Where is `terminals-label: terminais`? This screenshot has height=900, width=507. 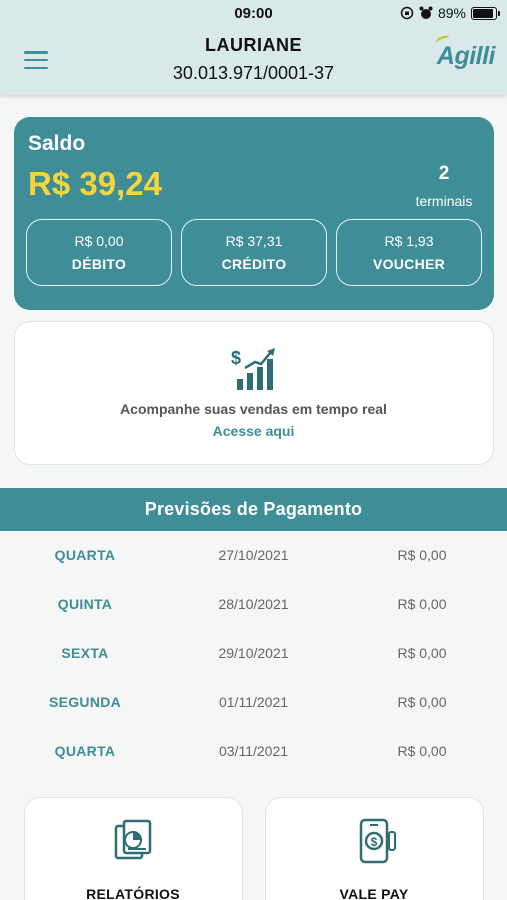 terminals-label: terminais is located at coordinates (444, 201).